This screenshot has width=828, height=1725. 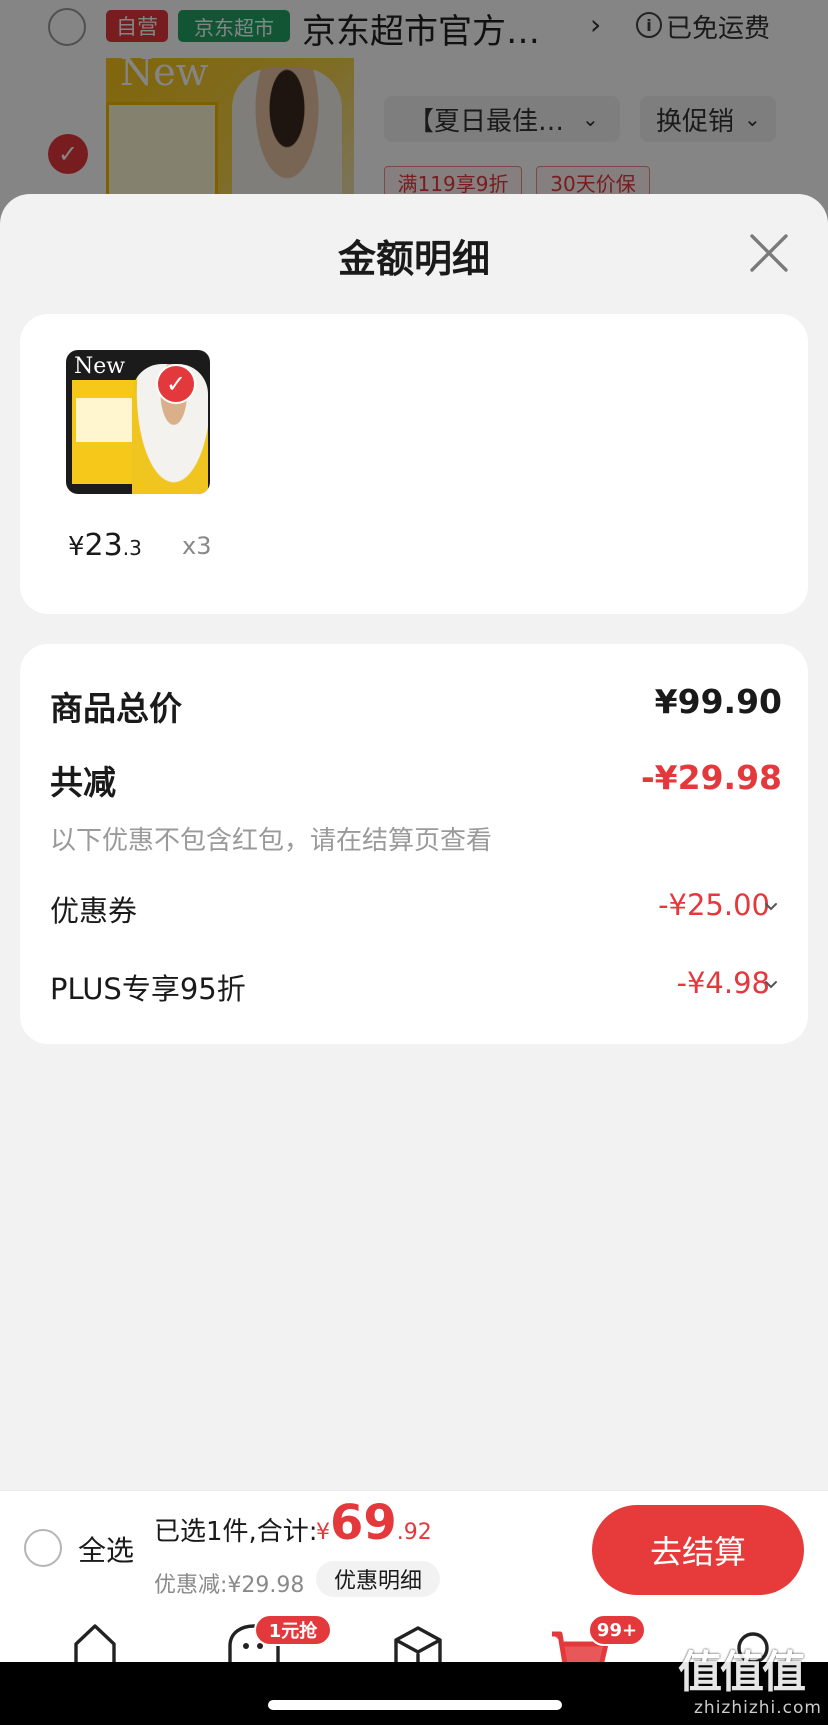 What do you see at coordinates (94, 911) in the screenshot?
I see `coupon-label: 优惠券` at bounding box center [94, 911].